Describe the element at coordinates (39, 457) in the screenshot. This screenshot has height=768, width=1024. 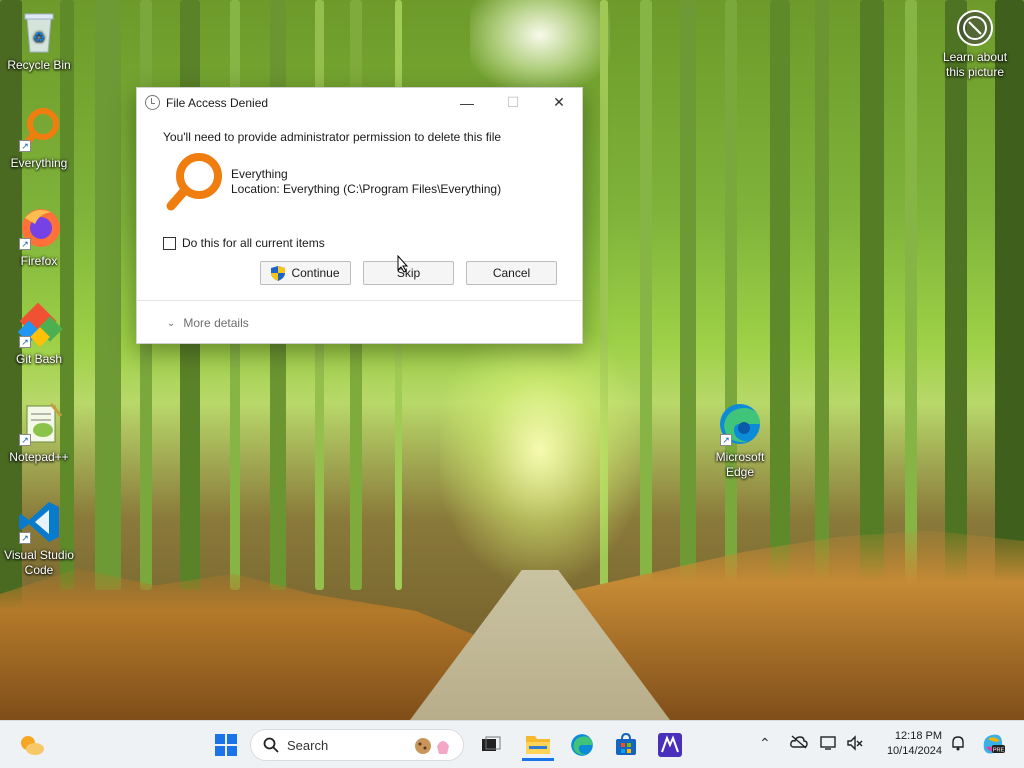
I see `desktop-icon-label: Notepad++` at that location.